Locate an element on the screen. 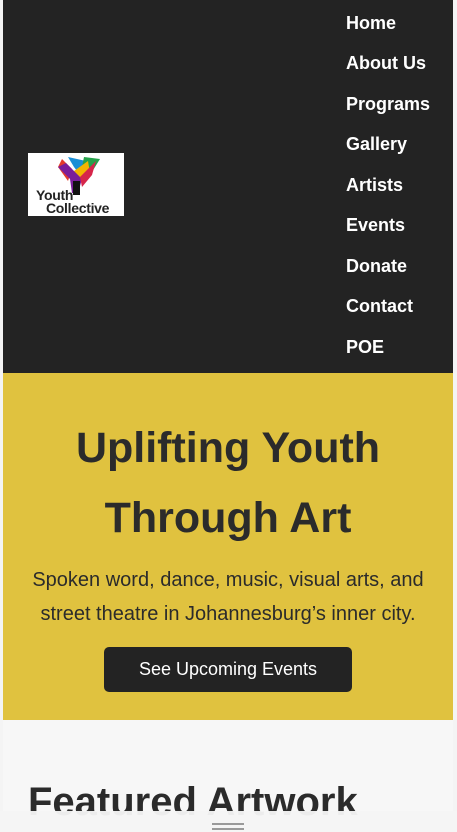 Image resolution: width=457 pixels, height=832 pixels. nav-about-us: About Us is located at coordinates (386, 63).